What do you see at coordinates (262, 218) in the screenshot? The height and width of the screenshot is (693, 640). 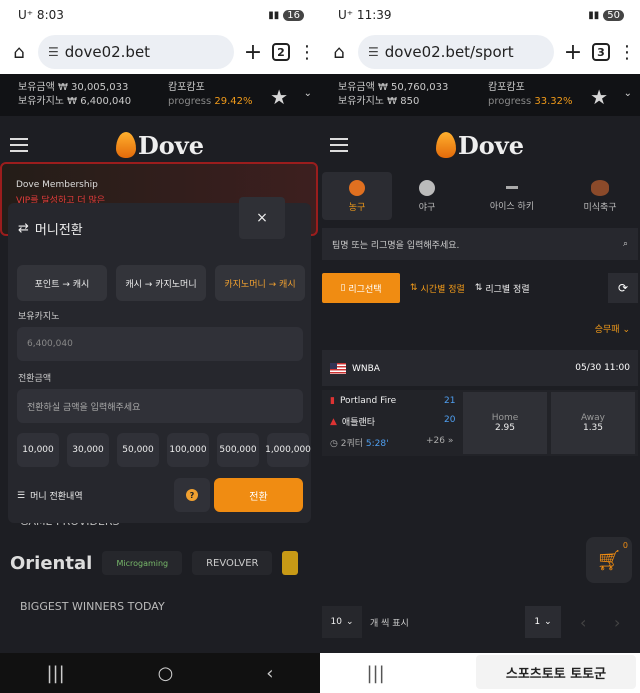 I see `close-button: ×` at bounding box center [262, 218].